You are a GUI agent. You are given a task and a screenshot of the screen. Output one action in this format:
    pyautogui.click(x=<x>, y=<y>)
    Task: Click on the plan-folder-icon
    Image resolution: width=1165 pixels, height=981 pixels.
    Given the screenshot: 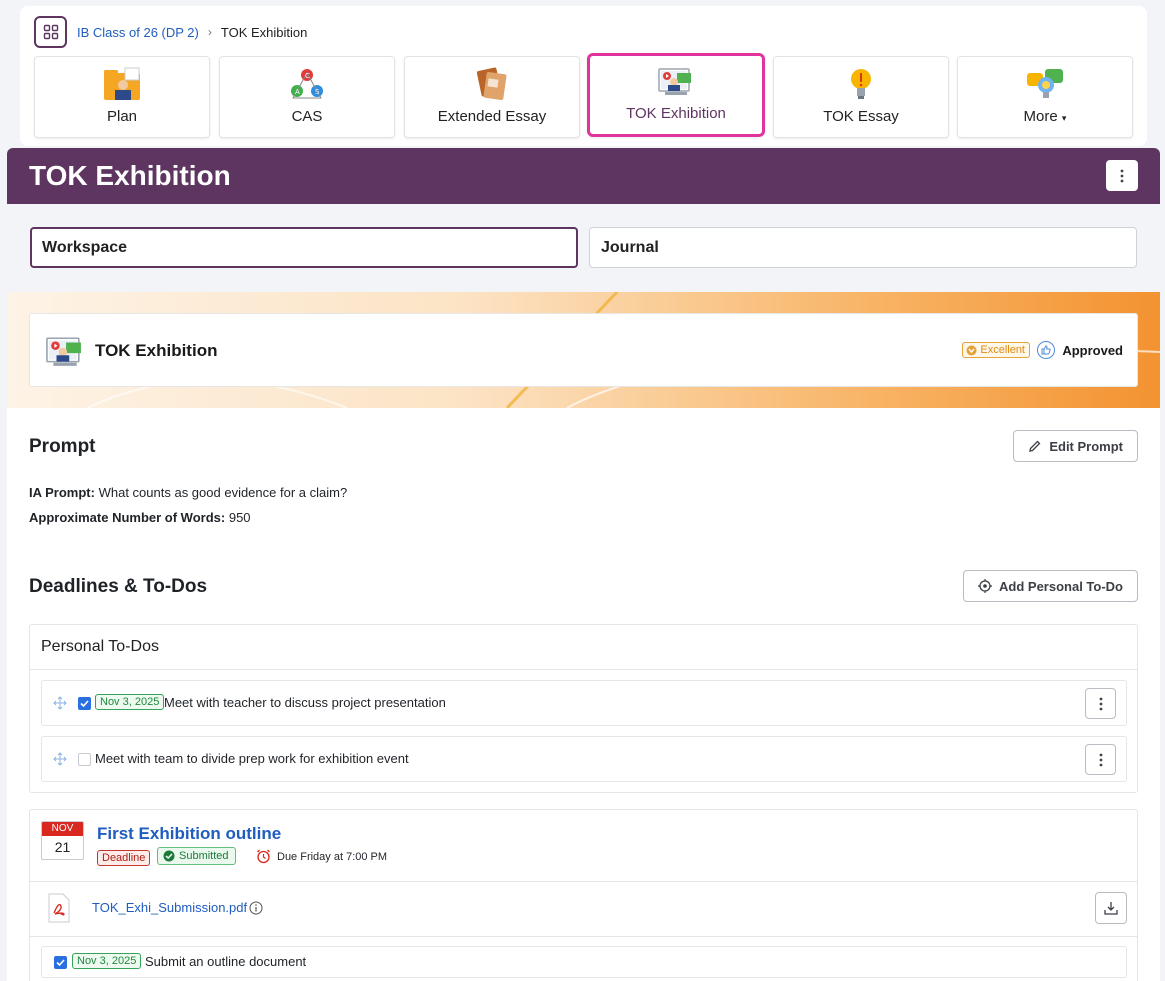 What is the action you would take?
    pyautogui.click(x=122, y=84)
    